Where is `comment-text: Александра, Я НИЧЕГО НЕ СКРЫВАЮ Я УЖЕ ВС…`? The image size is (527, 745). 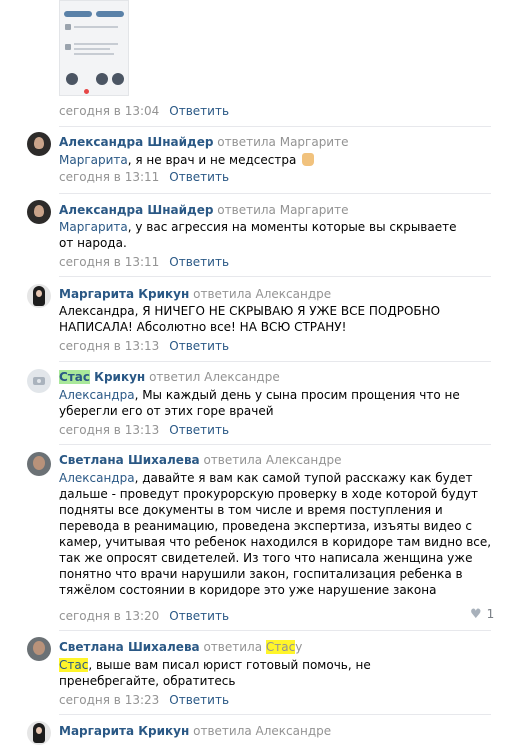 comment-text: Александра, Я НИЧЕГО НЕ СКРЫВАЮ Я УЖЕ ВС… is located at coordinates (250, 319).